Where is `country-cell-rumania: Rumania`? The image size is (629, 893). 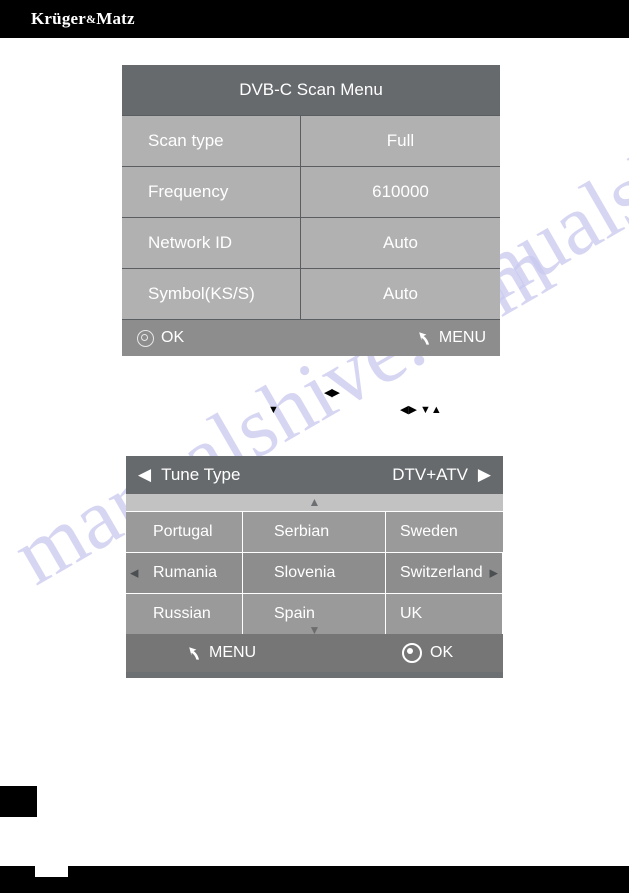 country-cell-rumania: Rumania is located at coordinates (184, 573).